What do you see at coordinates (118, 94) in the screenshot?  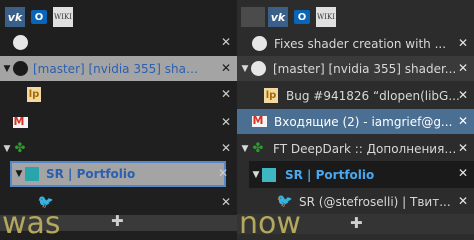 I see `tab-row: lp ✕` at bounding box center [118, 94].